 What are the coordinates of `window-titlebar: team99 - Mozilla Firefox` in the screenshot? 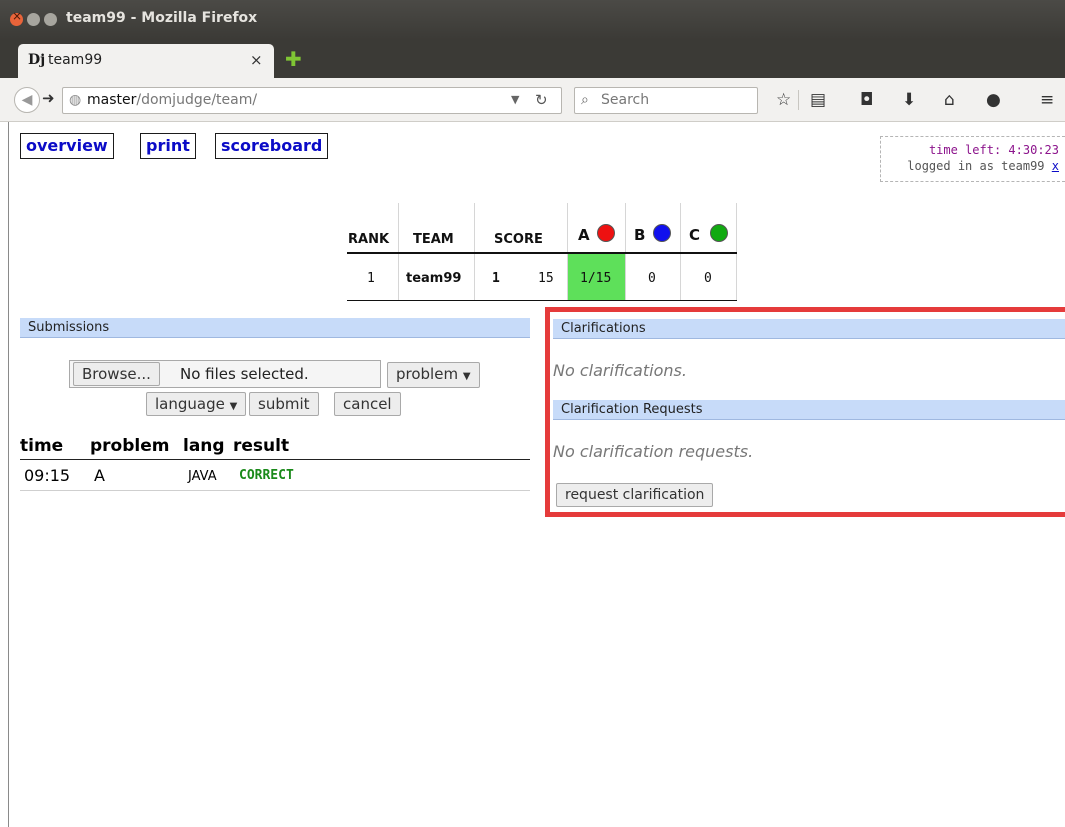 It's located at (532, 20).